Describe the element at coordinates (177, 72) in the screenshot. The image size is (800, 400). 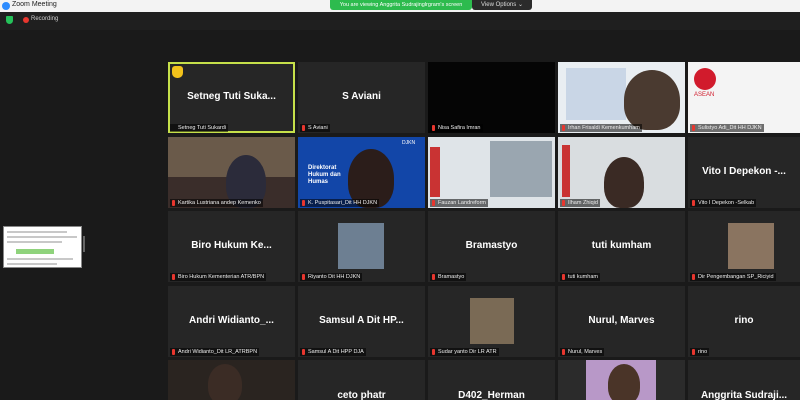
I see `raised-hand-icon` at that location.